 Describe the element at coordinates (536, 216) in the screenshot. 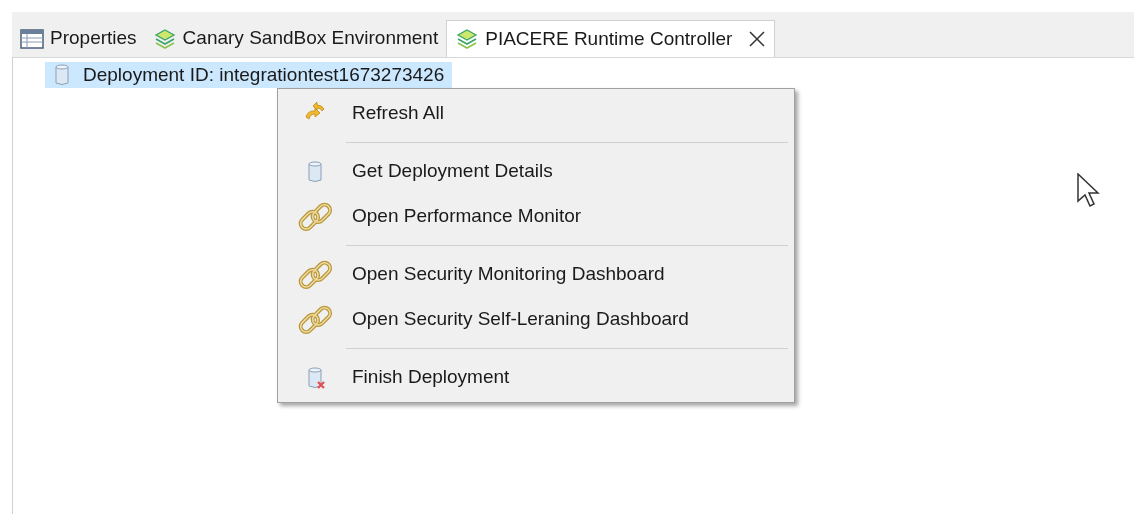

I see `menu-item: Open Performance Monitor` at that location.